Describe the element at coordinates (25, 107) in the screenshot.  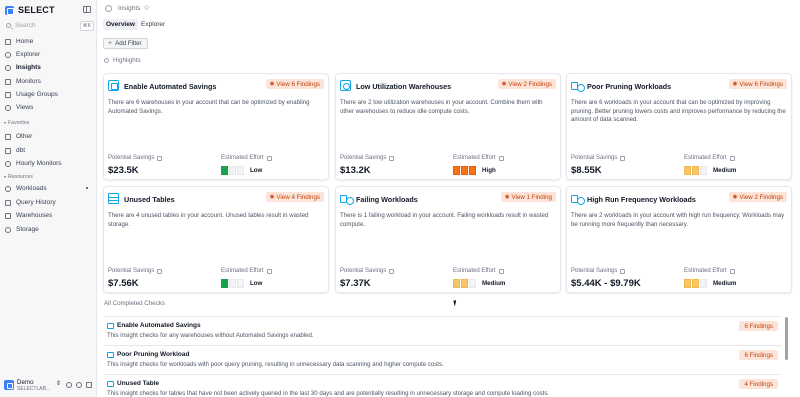
I see `sidebar-item-label: Views` at that location.